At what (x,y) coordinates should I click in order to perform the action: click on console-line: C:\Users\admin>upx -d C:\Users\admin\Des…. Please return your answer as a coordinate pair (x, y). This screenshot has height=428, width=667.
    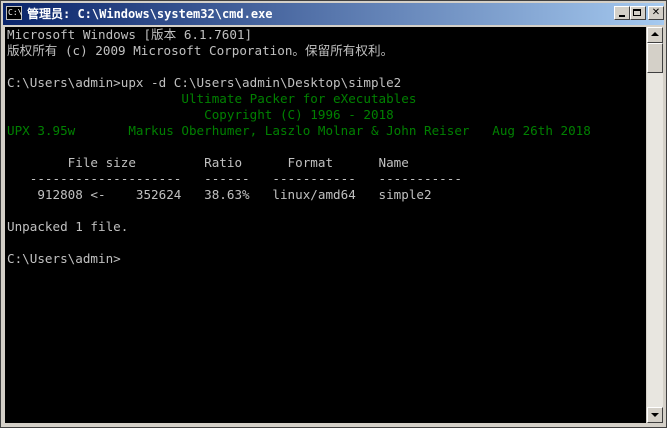
    Looking at the image, I should click on (204, 82).